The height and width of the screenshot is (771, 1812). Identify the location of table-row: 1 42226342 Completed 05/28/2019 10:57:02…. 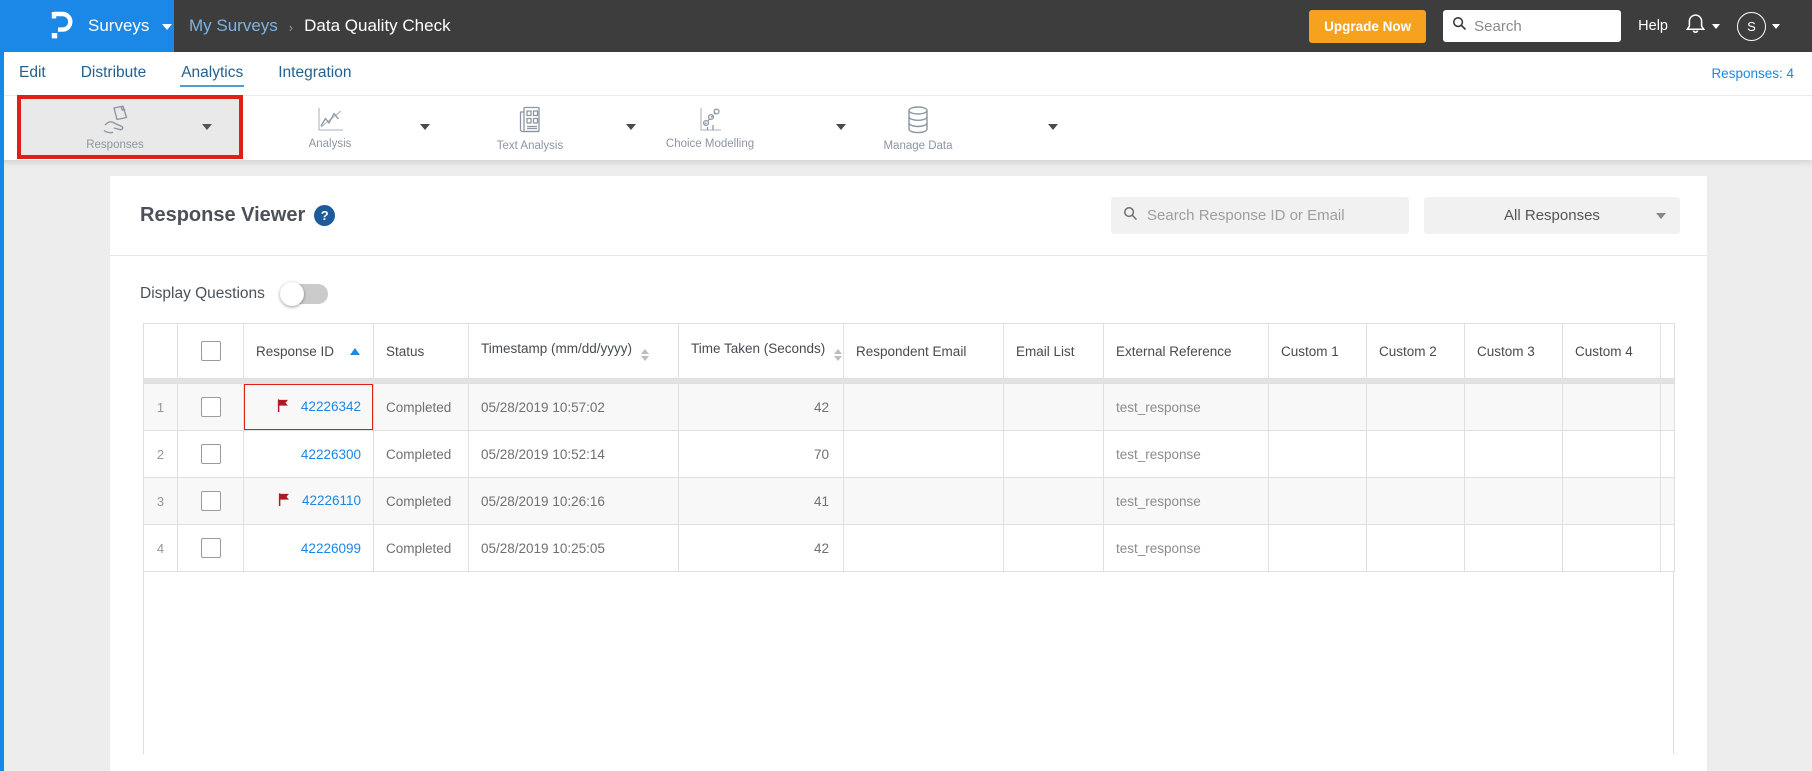
(909, 407).